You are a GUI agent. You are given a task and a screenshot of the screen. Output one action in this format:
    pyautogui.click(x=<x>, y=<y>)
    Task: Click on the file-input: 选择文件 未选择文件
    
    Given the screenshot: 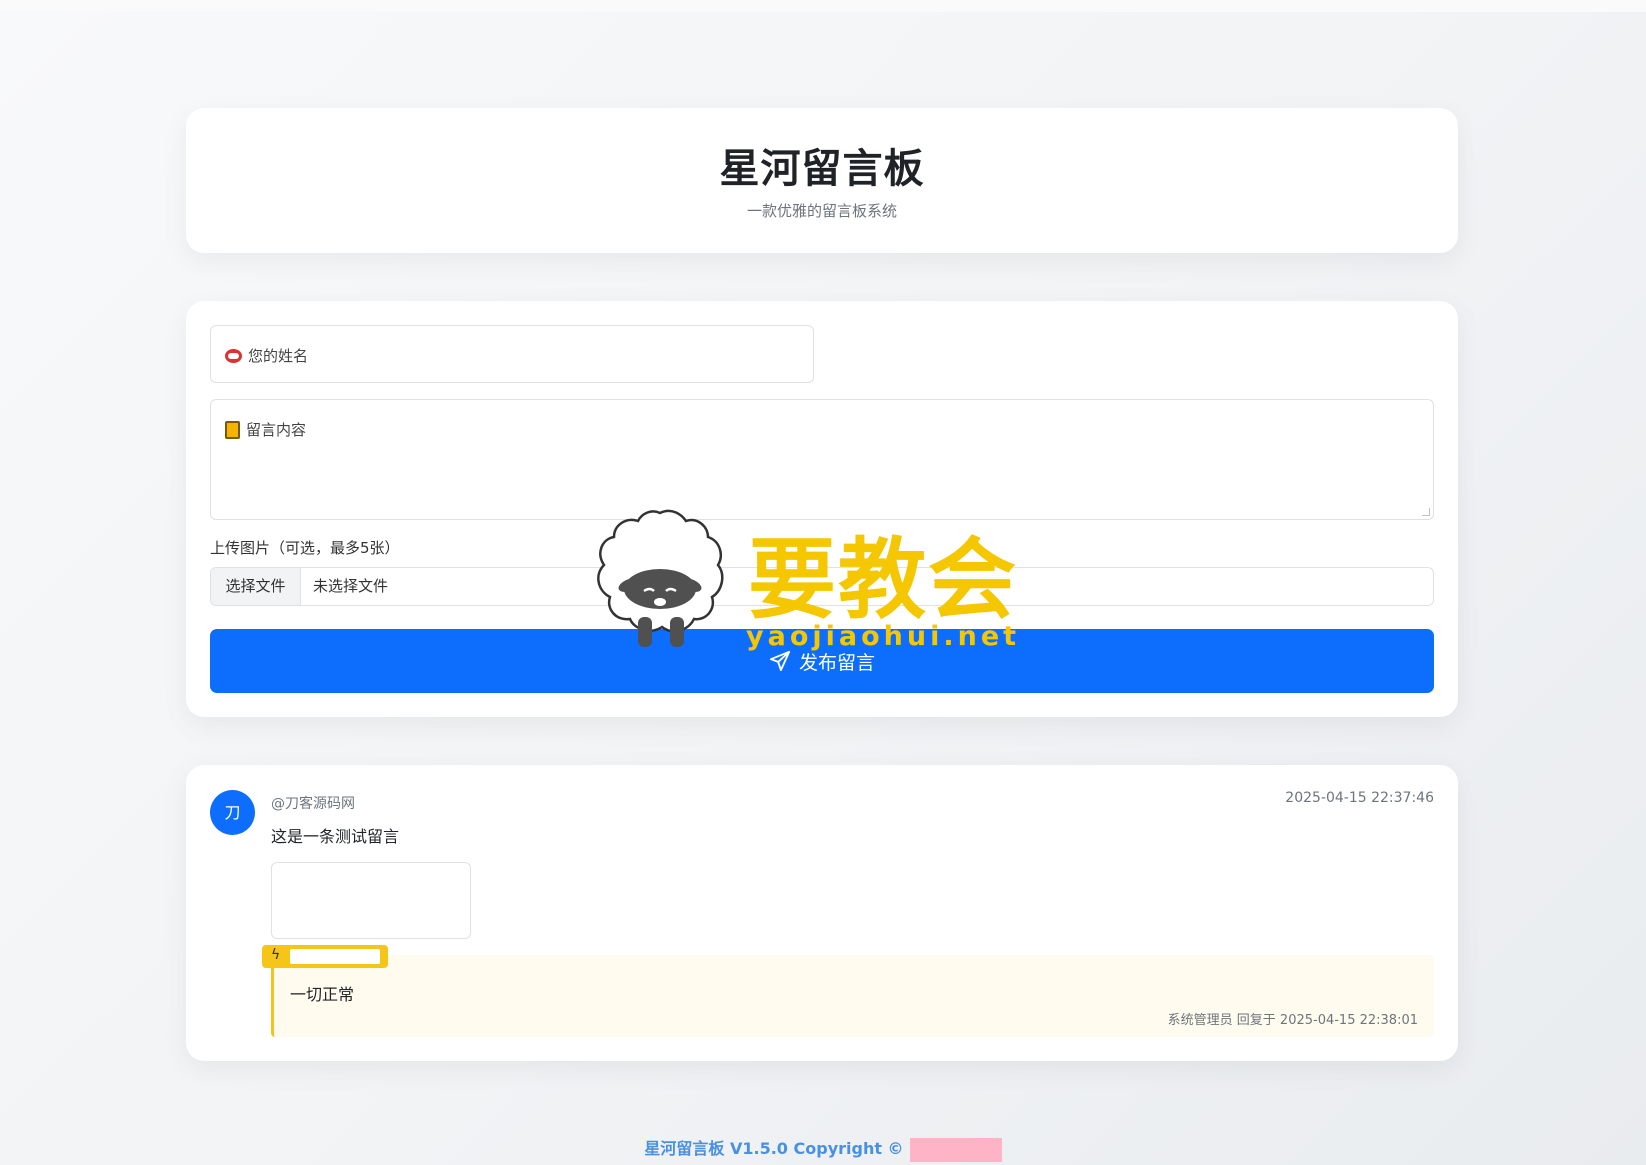 What is the action you would take?
    pyautogui.click(x=822, y=586)
    